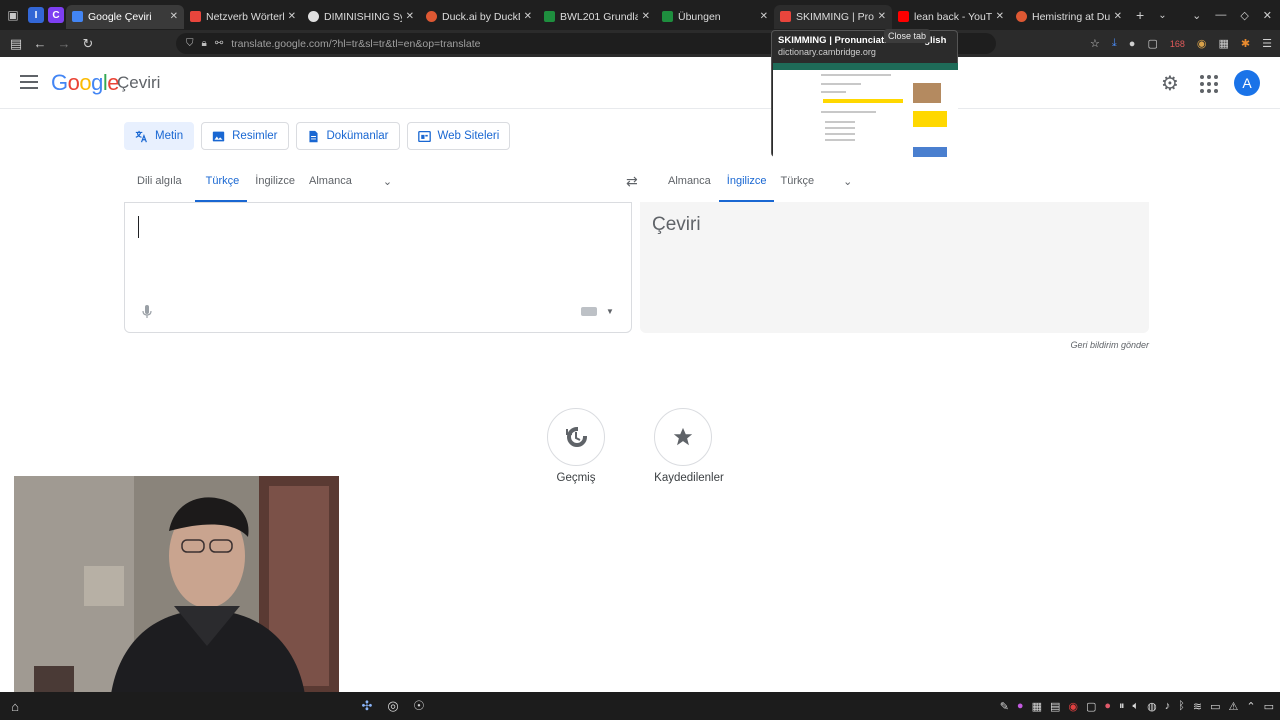 This screenshot has height=720, width=1280. Describe the element at coordinates (1215, 706) in the screenshot. I see `battery-icon: ▭` at that location.